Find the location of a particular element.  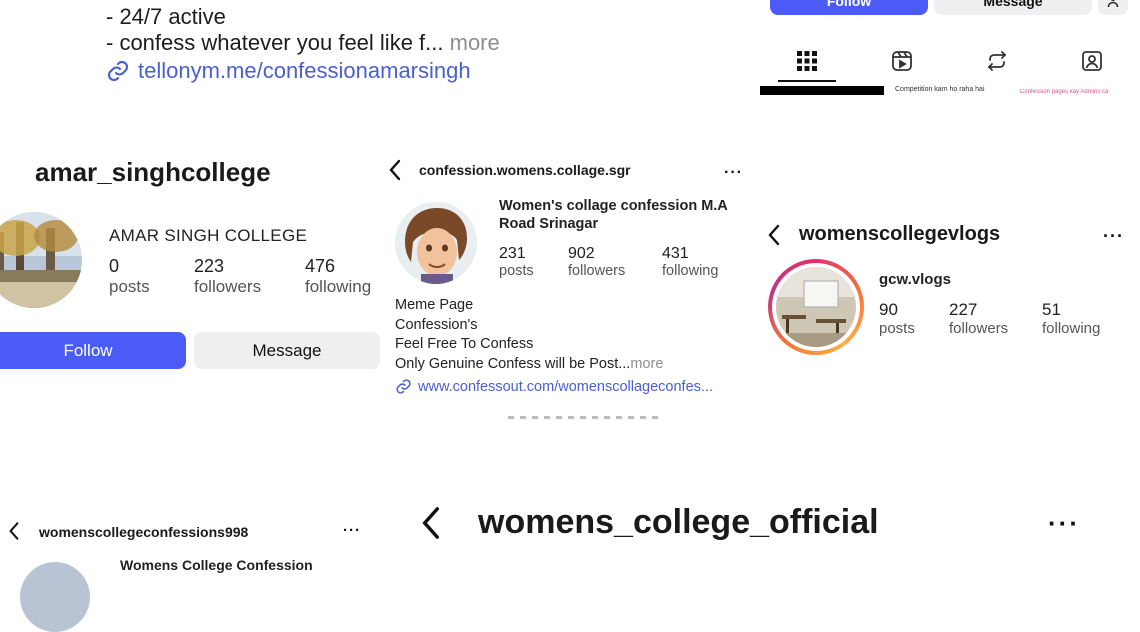

post-thumbnail is located at coordinates (822, 90).